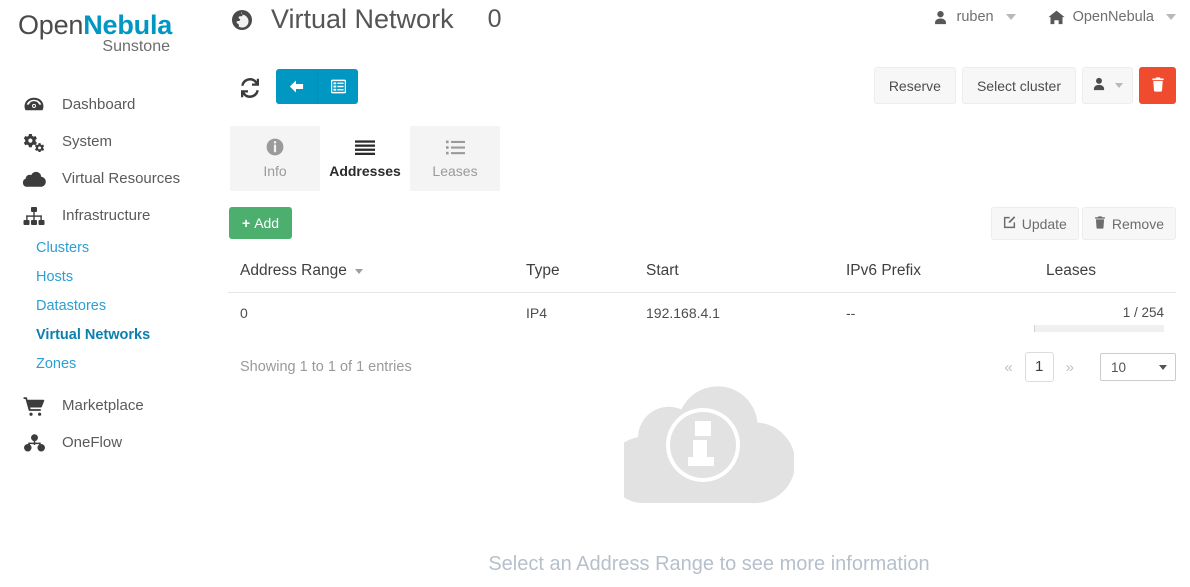 The image size is (1190, 587). I want to click on sidebar-item-marketplace: Marketplace, so click(114, 405).